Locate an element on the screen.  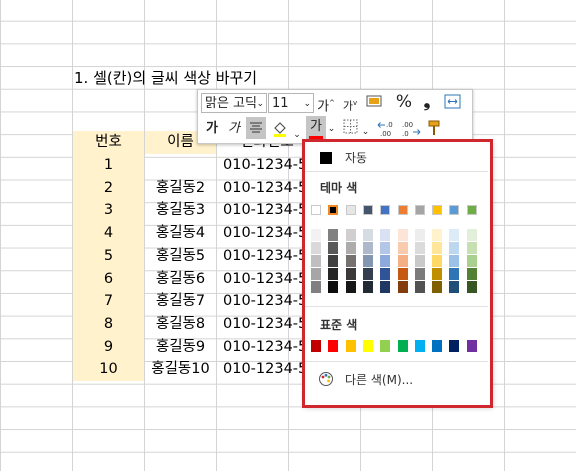
merge-center-button is located at coordinates (452, 105).